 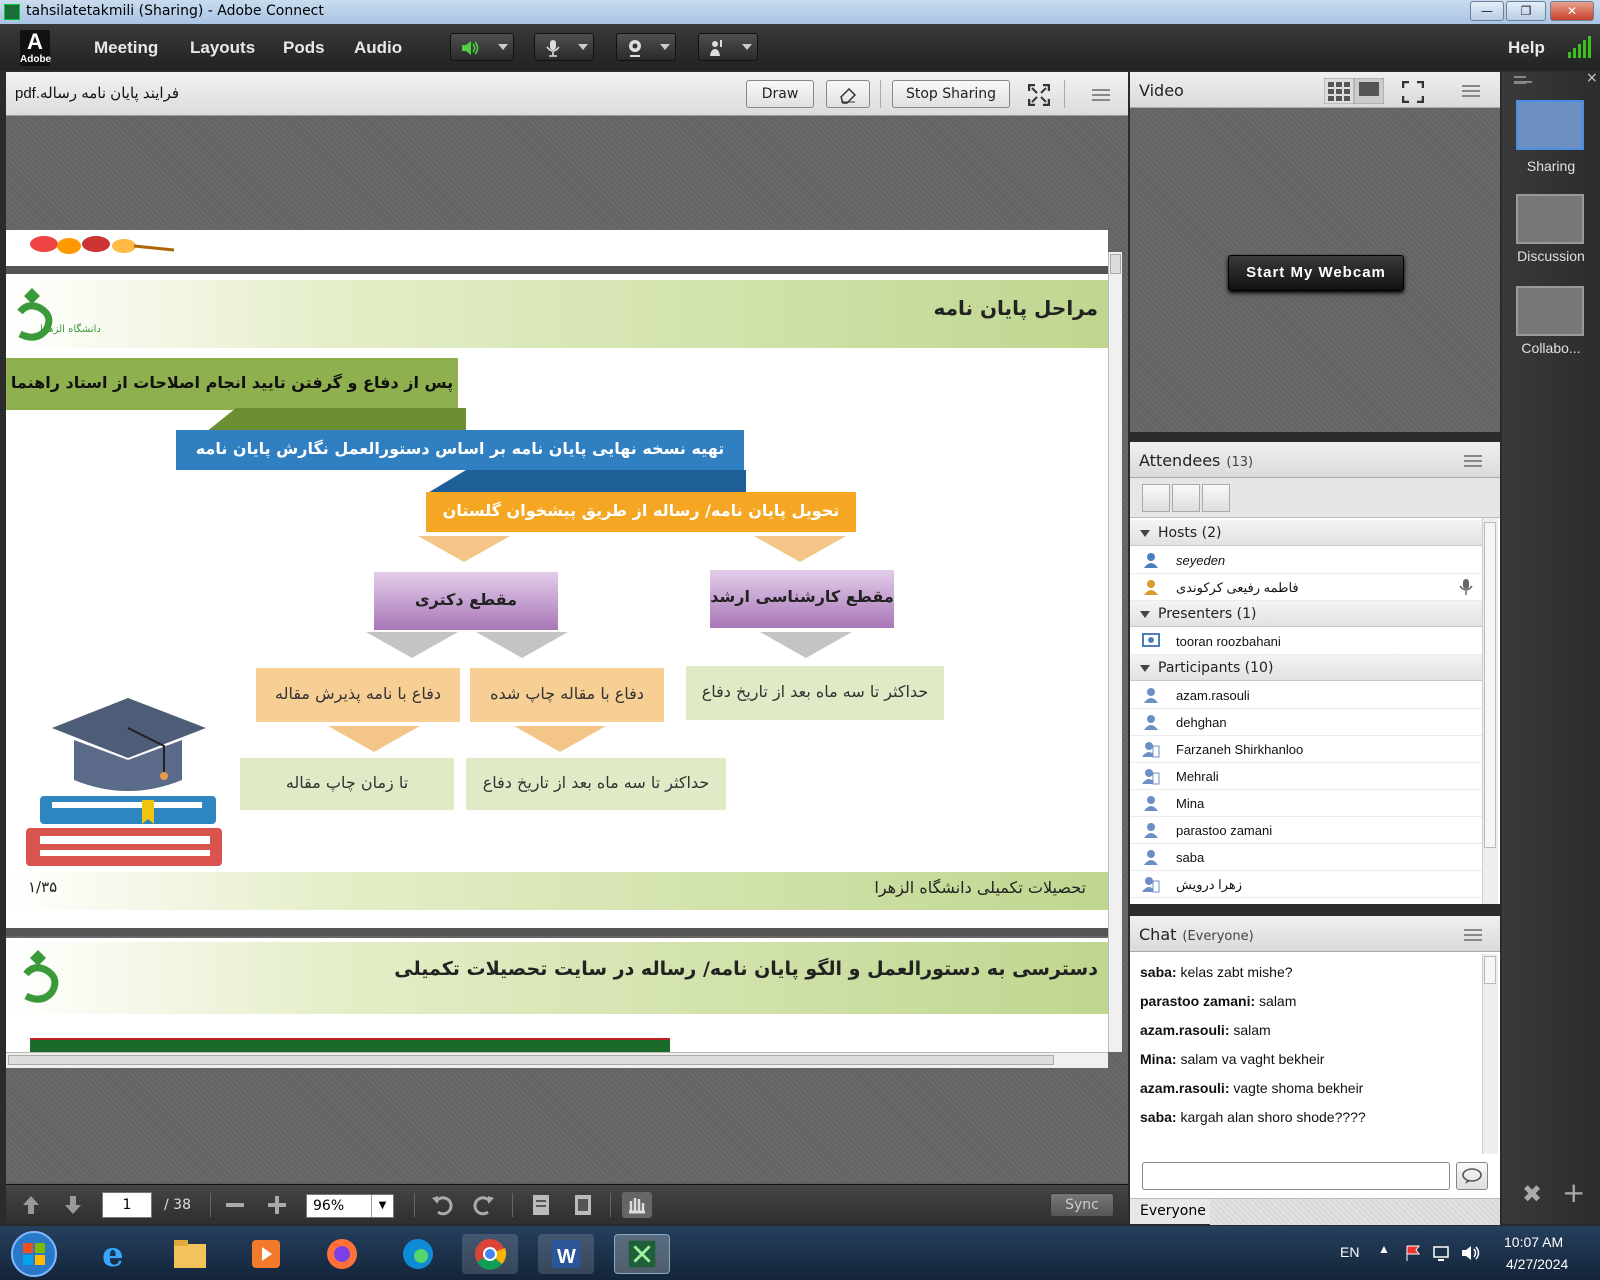 What do you see at coordinates (1186, 498) in the screenshot?
I see `breakout-icon` at bounding box center [1186, 498].